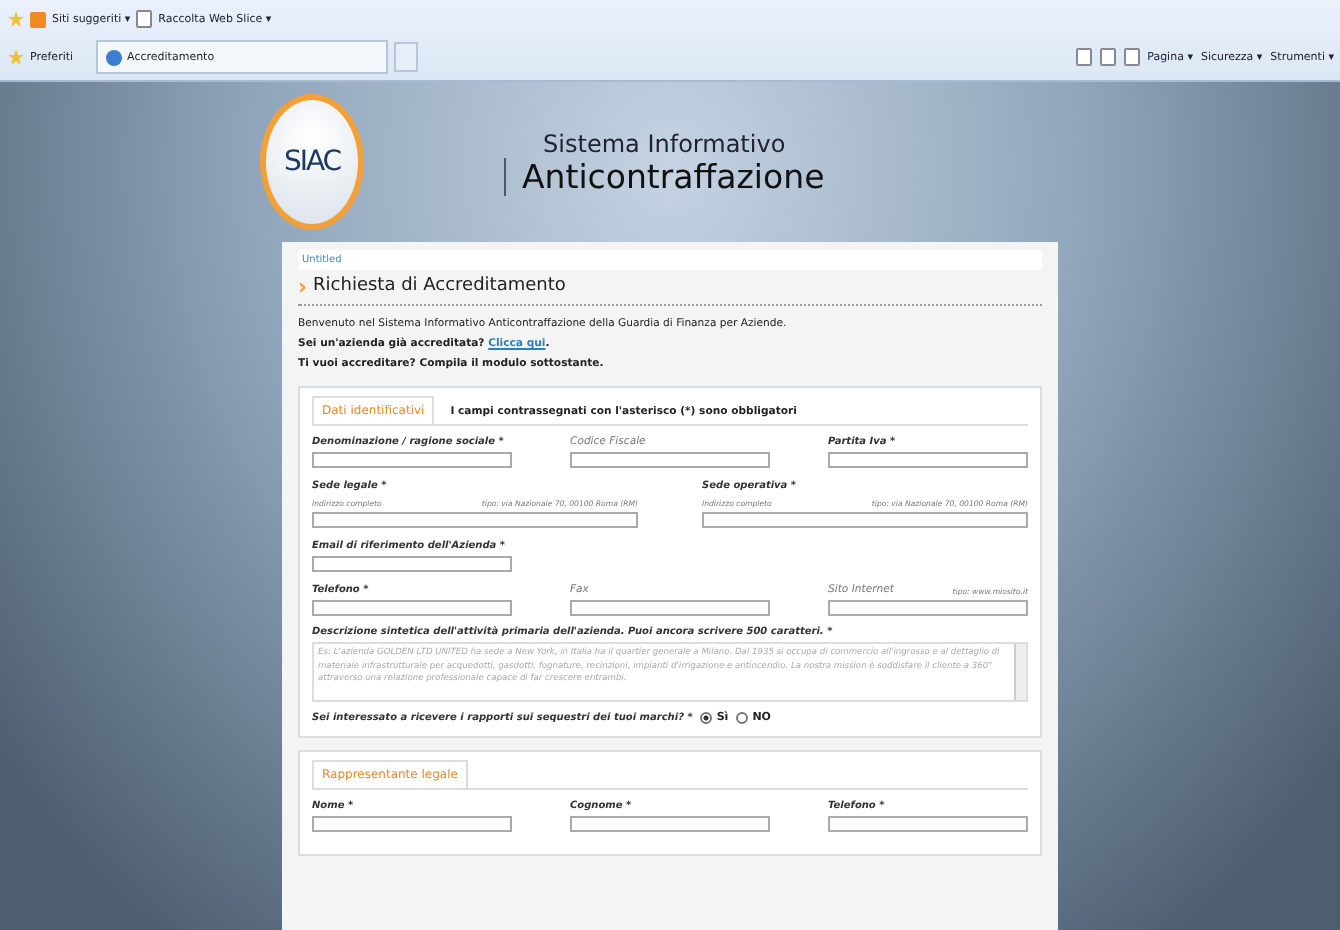 The width and height of the screenshot is (1340, 930). What do you see at coordinates (312, 162) in the screenshot?
I see `logo-badge: SIAC` at bounding box center [312, 162].